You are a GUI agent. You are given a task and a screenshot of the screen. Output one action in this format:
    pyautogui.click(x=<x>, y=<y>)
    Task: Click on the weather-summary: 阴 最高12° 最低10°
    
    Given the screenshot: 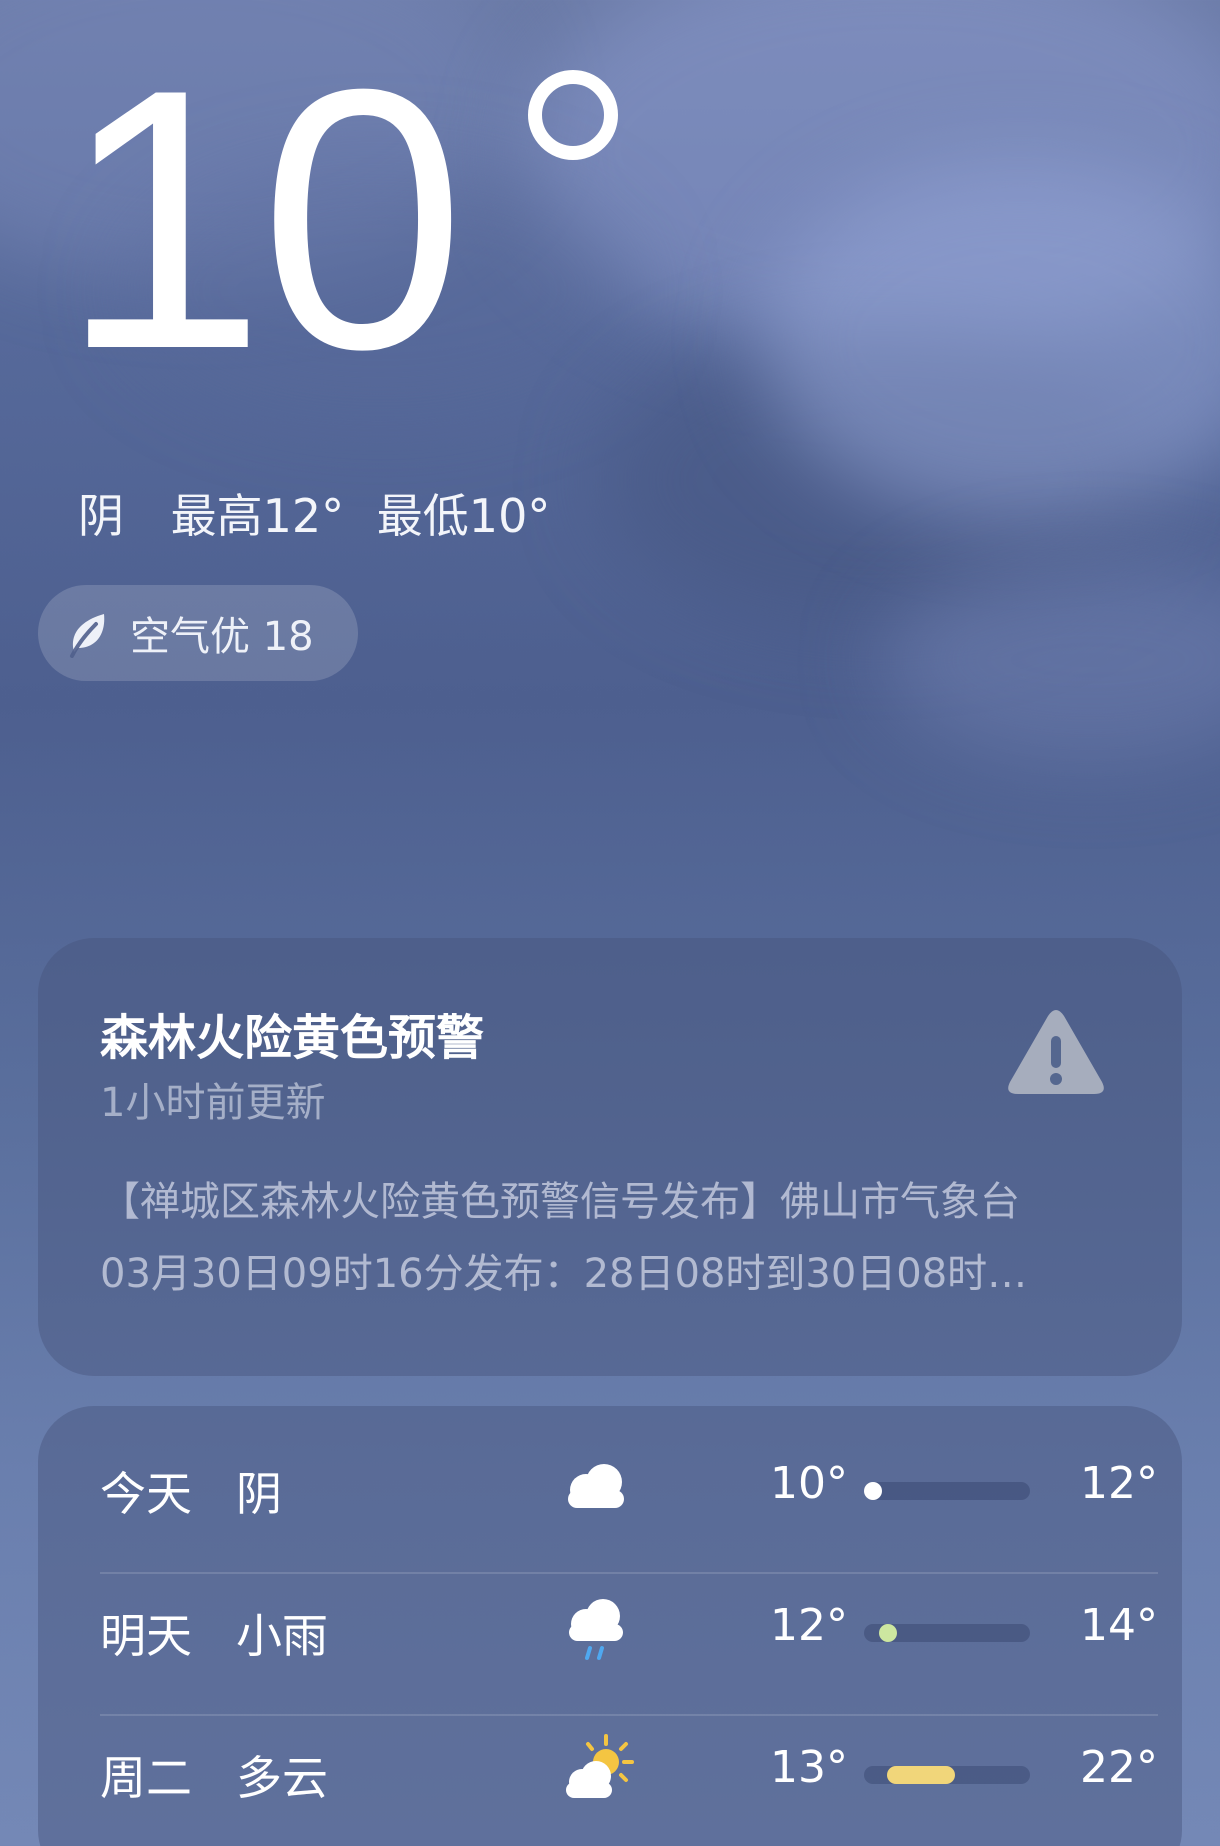 What is the action you would take?
    pyautogui.click(x=314, y=513)
    